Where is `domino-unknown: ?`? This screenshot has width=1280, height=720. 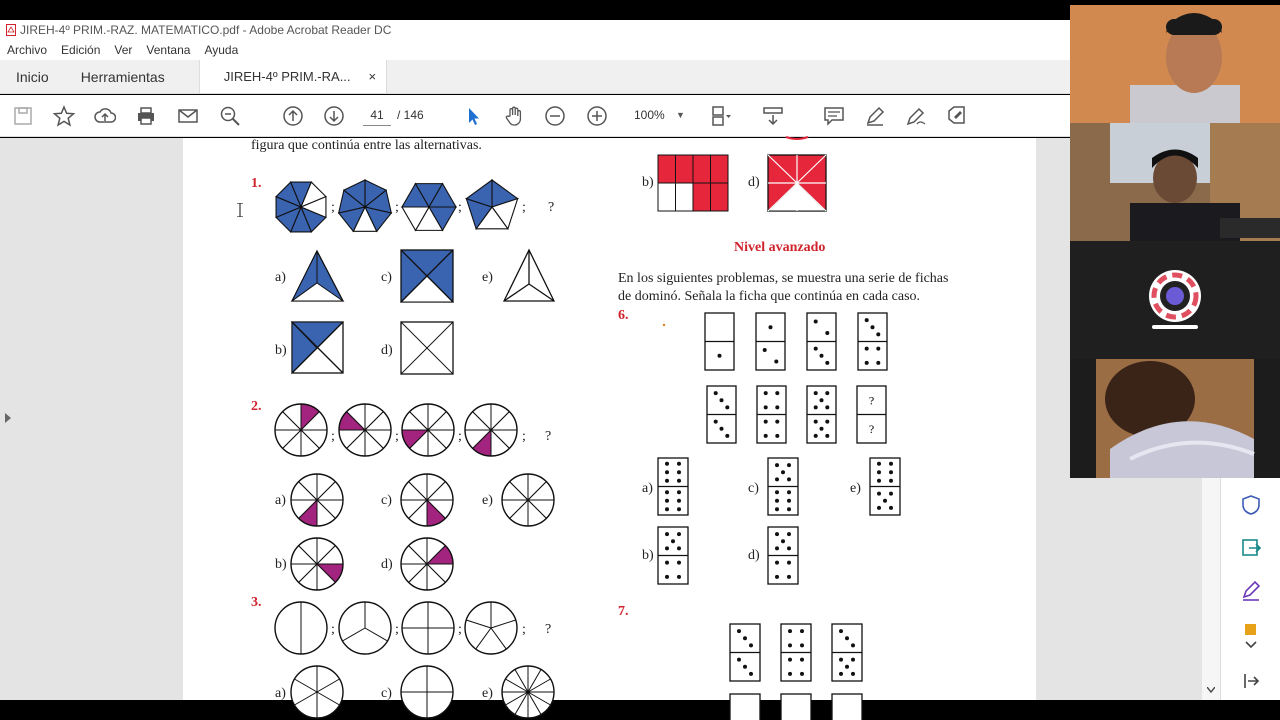 domino-unknown: ? is located at coordinates (871, 400).